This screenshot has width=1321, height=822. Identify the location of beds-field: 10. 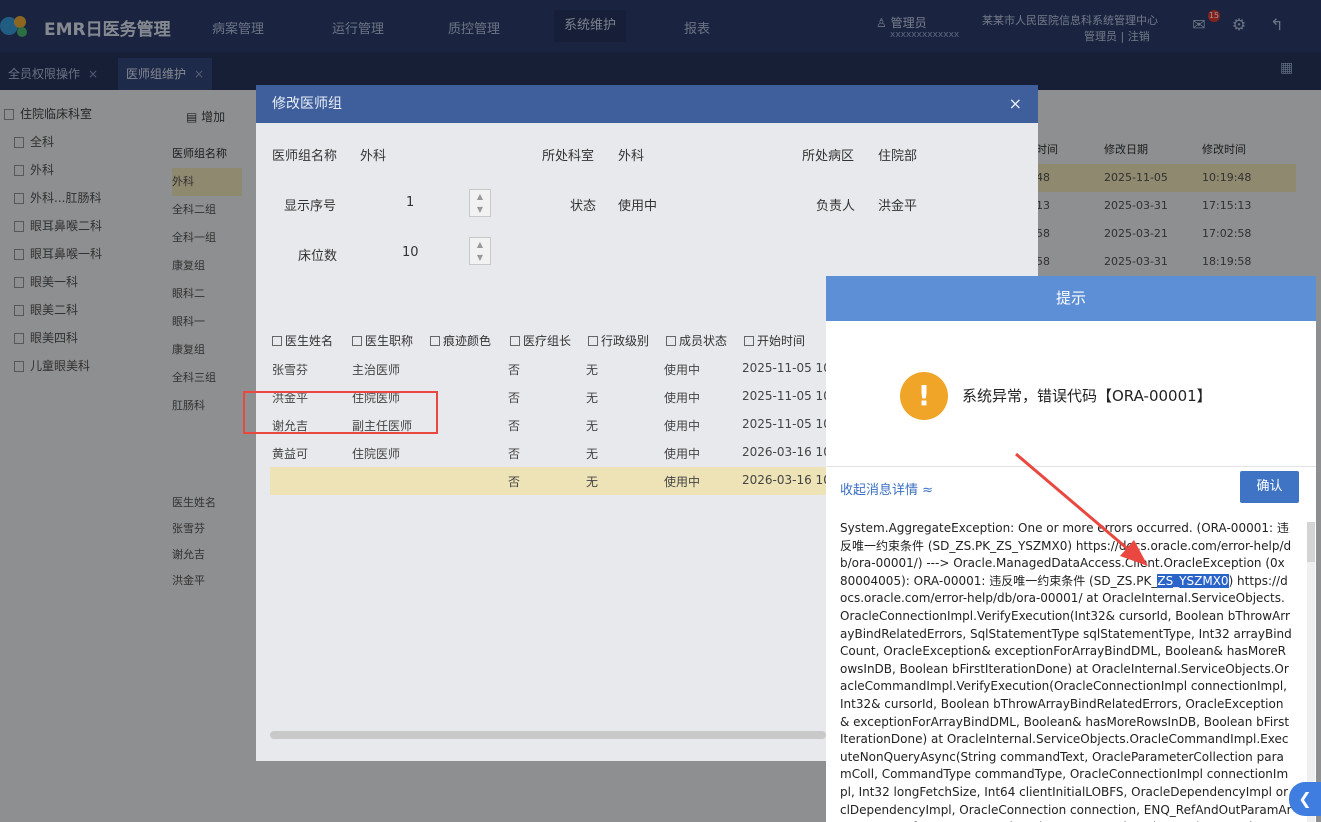
(410, 252).